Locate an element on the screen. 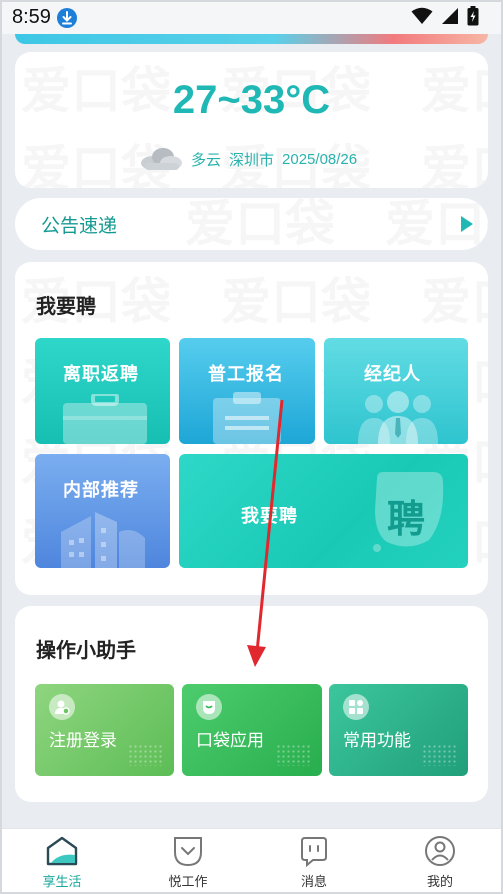 This screenshot has height=894, width=503. register-login-tile: 注册登录 is located at coordinates (104, 730).